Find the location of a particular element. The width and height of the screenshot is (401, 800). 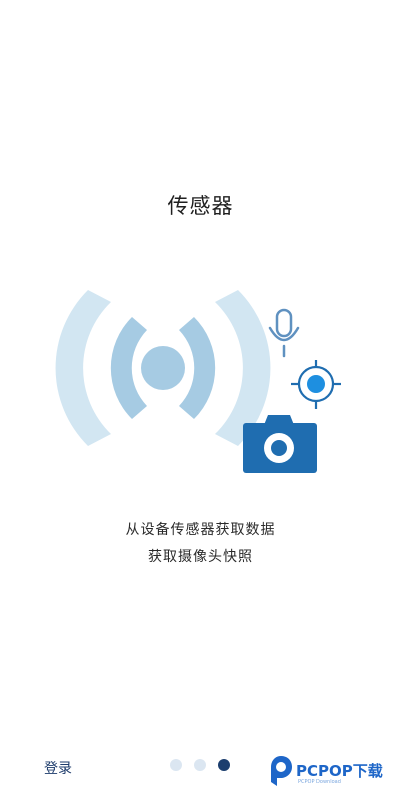

watermark: PCPOP下载 PCPOP Download is located at coordinates (333, 772).